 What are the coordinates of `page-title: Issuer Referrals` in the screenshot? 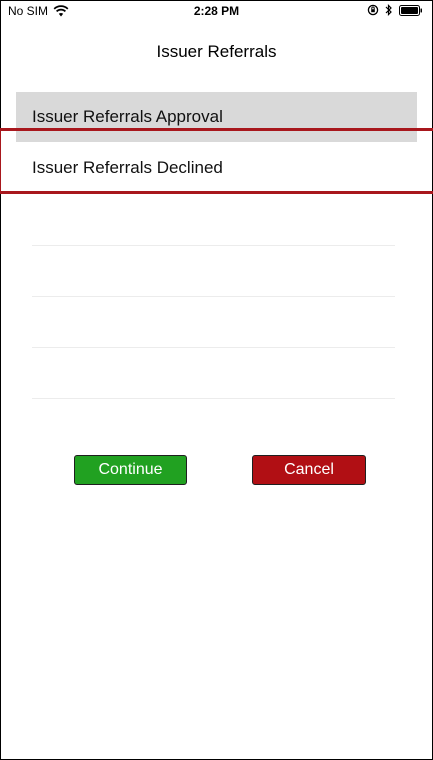 It's located at (216, 51).